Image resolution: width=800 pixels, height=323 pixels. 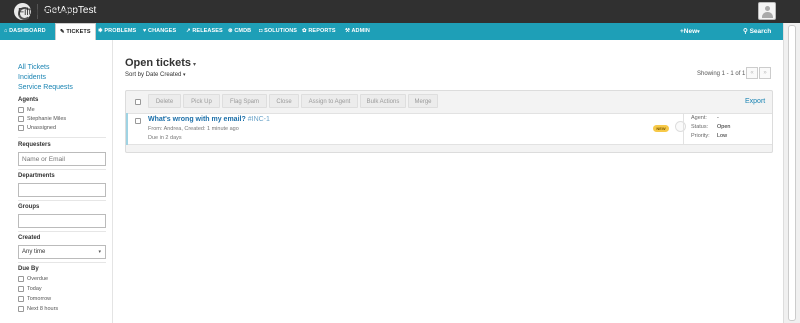 What do you see at coordinates (34, 299) in the screenshot?
I see `due-option-tomorrow: Tomorrow` at bounding box center [34, 299].